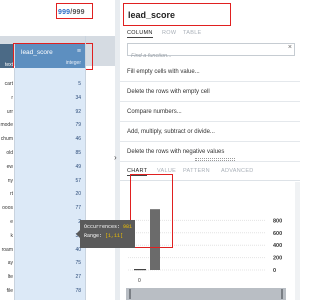 The image size is (320, 300). I want to click on lead-score-cell: 40, so click(48, 250).